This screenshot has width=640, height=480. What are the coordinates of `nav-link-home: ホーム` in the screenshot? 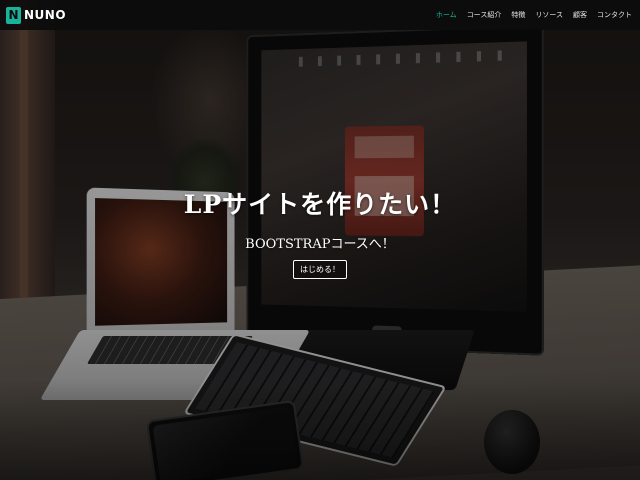 It's located at (446, 15).